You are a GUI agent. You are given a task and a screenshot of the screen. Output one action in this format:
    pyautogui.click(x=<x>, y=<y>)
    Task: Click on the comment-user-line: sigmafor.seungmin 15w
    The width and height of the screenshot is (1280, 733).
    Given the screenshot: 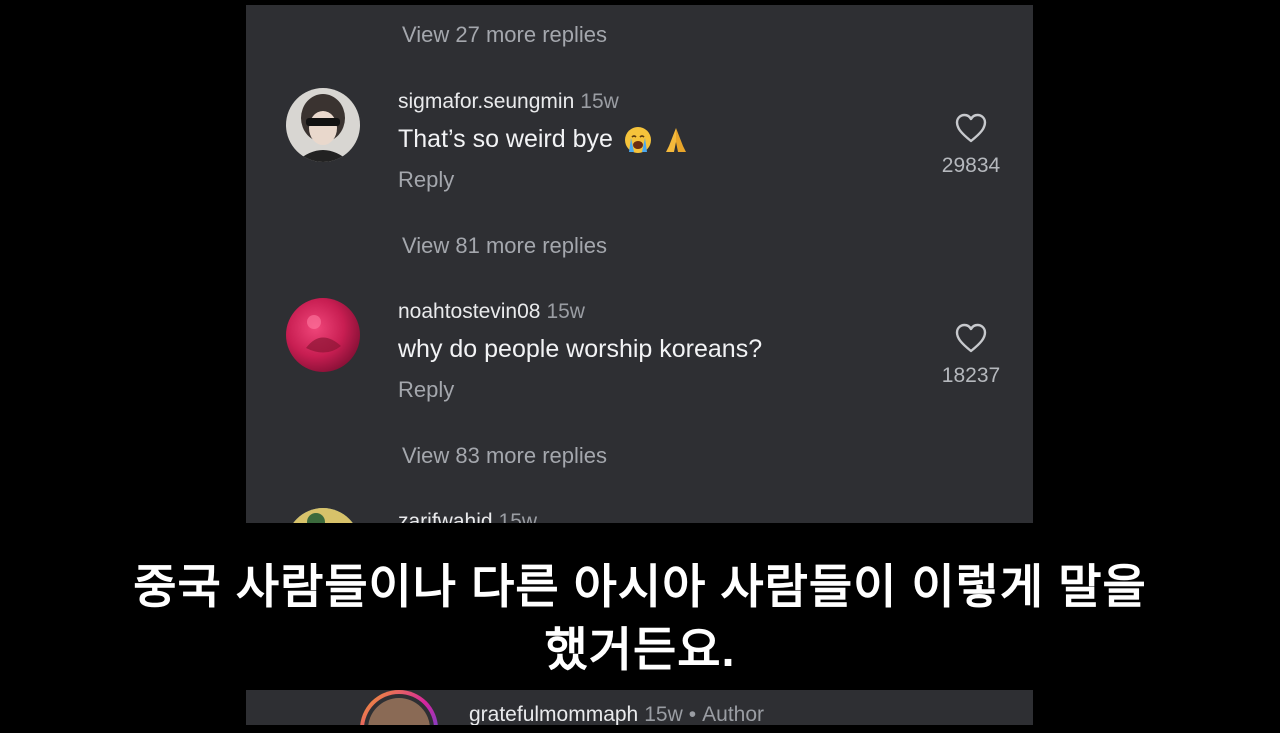 What is the action you would take?
    pyautogui.click(x=508, y=102)
    